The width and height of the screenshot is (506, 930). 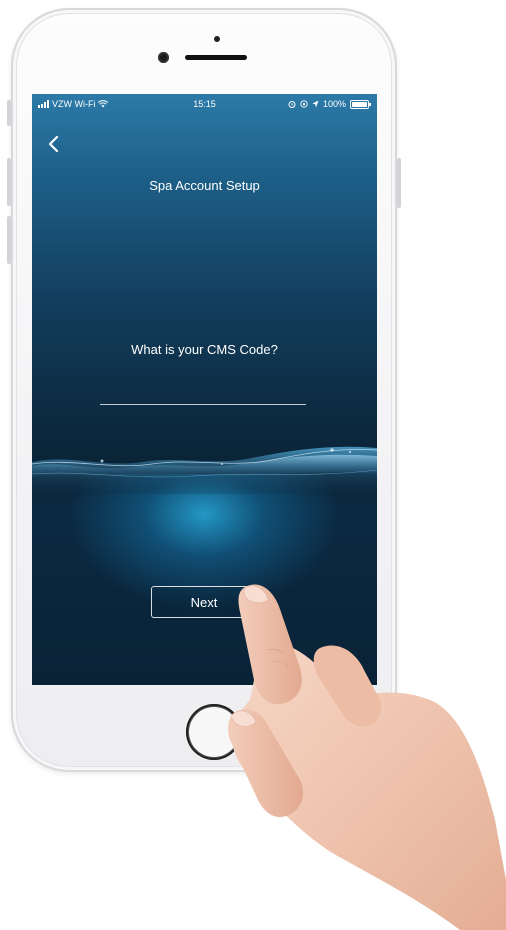 I want to click on volume-down-button, so click(x=9, y=240).